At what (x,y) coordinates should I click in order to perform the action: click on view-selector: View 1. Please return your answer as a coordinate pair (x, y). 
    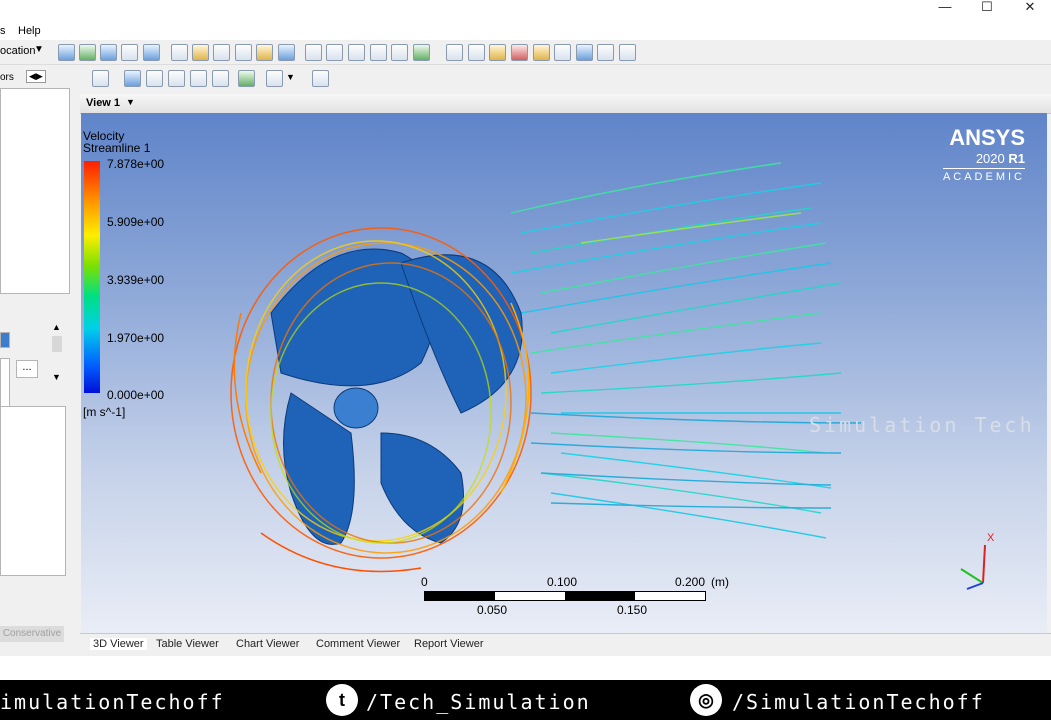
    Looking at the image, I should click on (103, 103).